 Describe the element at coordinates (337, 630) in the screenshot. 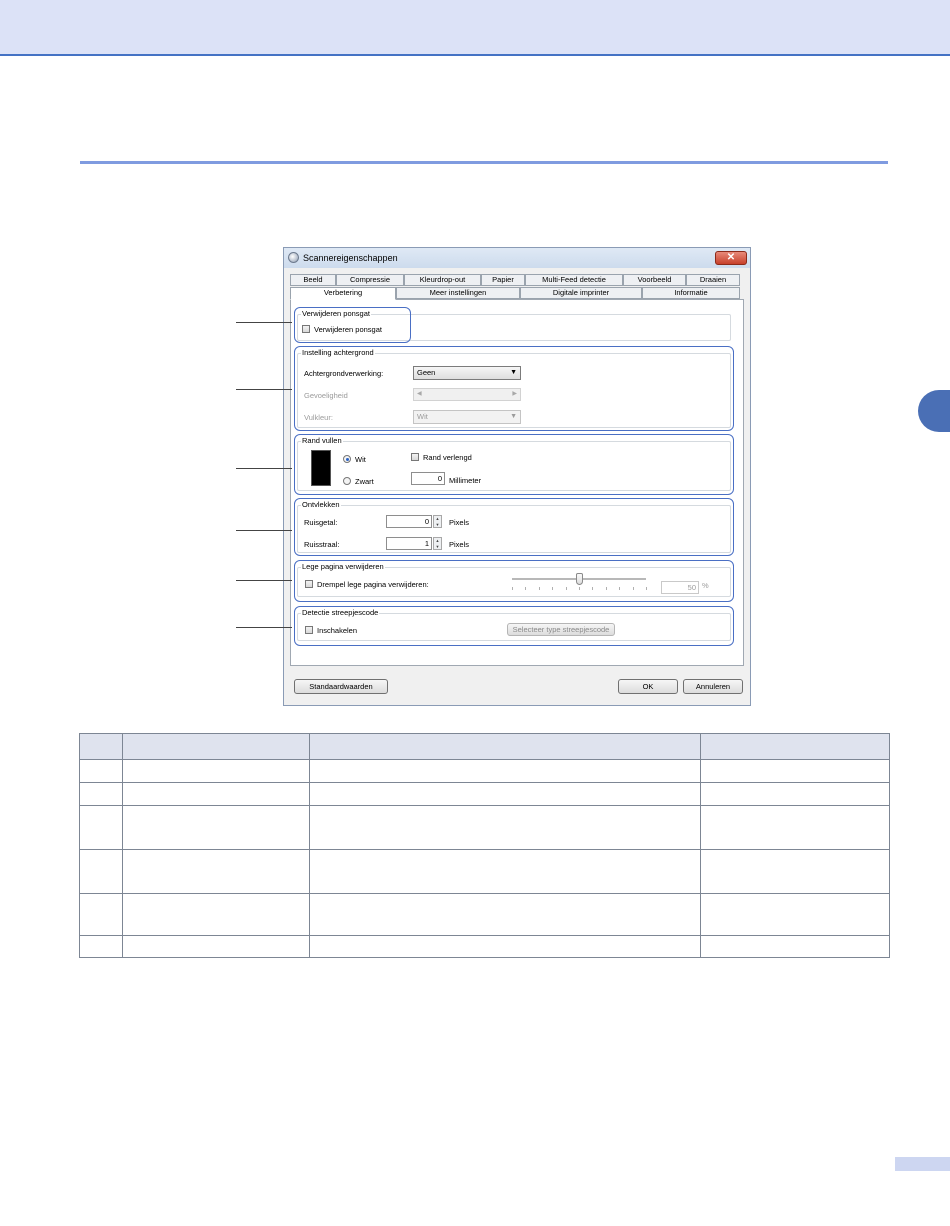

I see `barcode-enable-label: Inschakelen` at that location.